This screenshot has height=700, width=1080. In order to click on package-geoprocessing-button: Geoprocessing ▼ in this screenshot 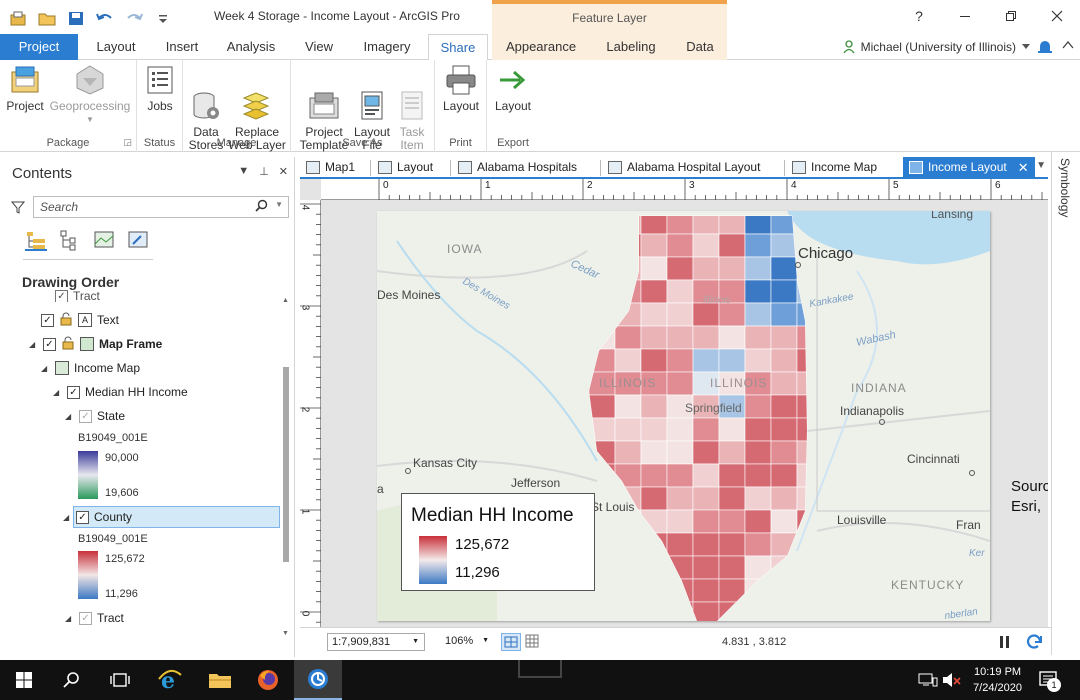, I will do `click(90, 95)`.